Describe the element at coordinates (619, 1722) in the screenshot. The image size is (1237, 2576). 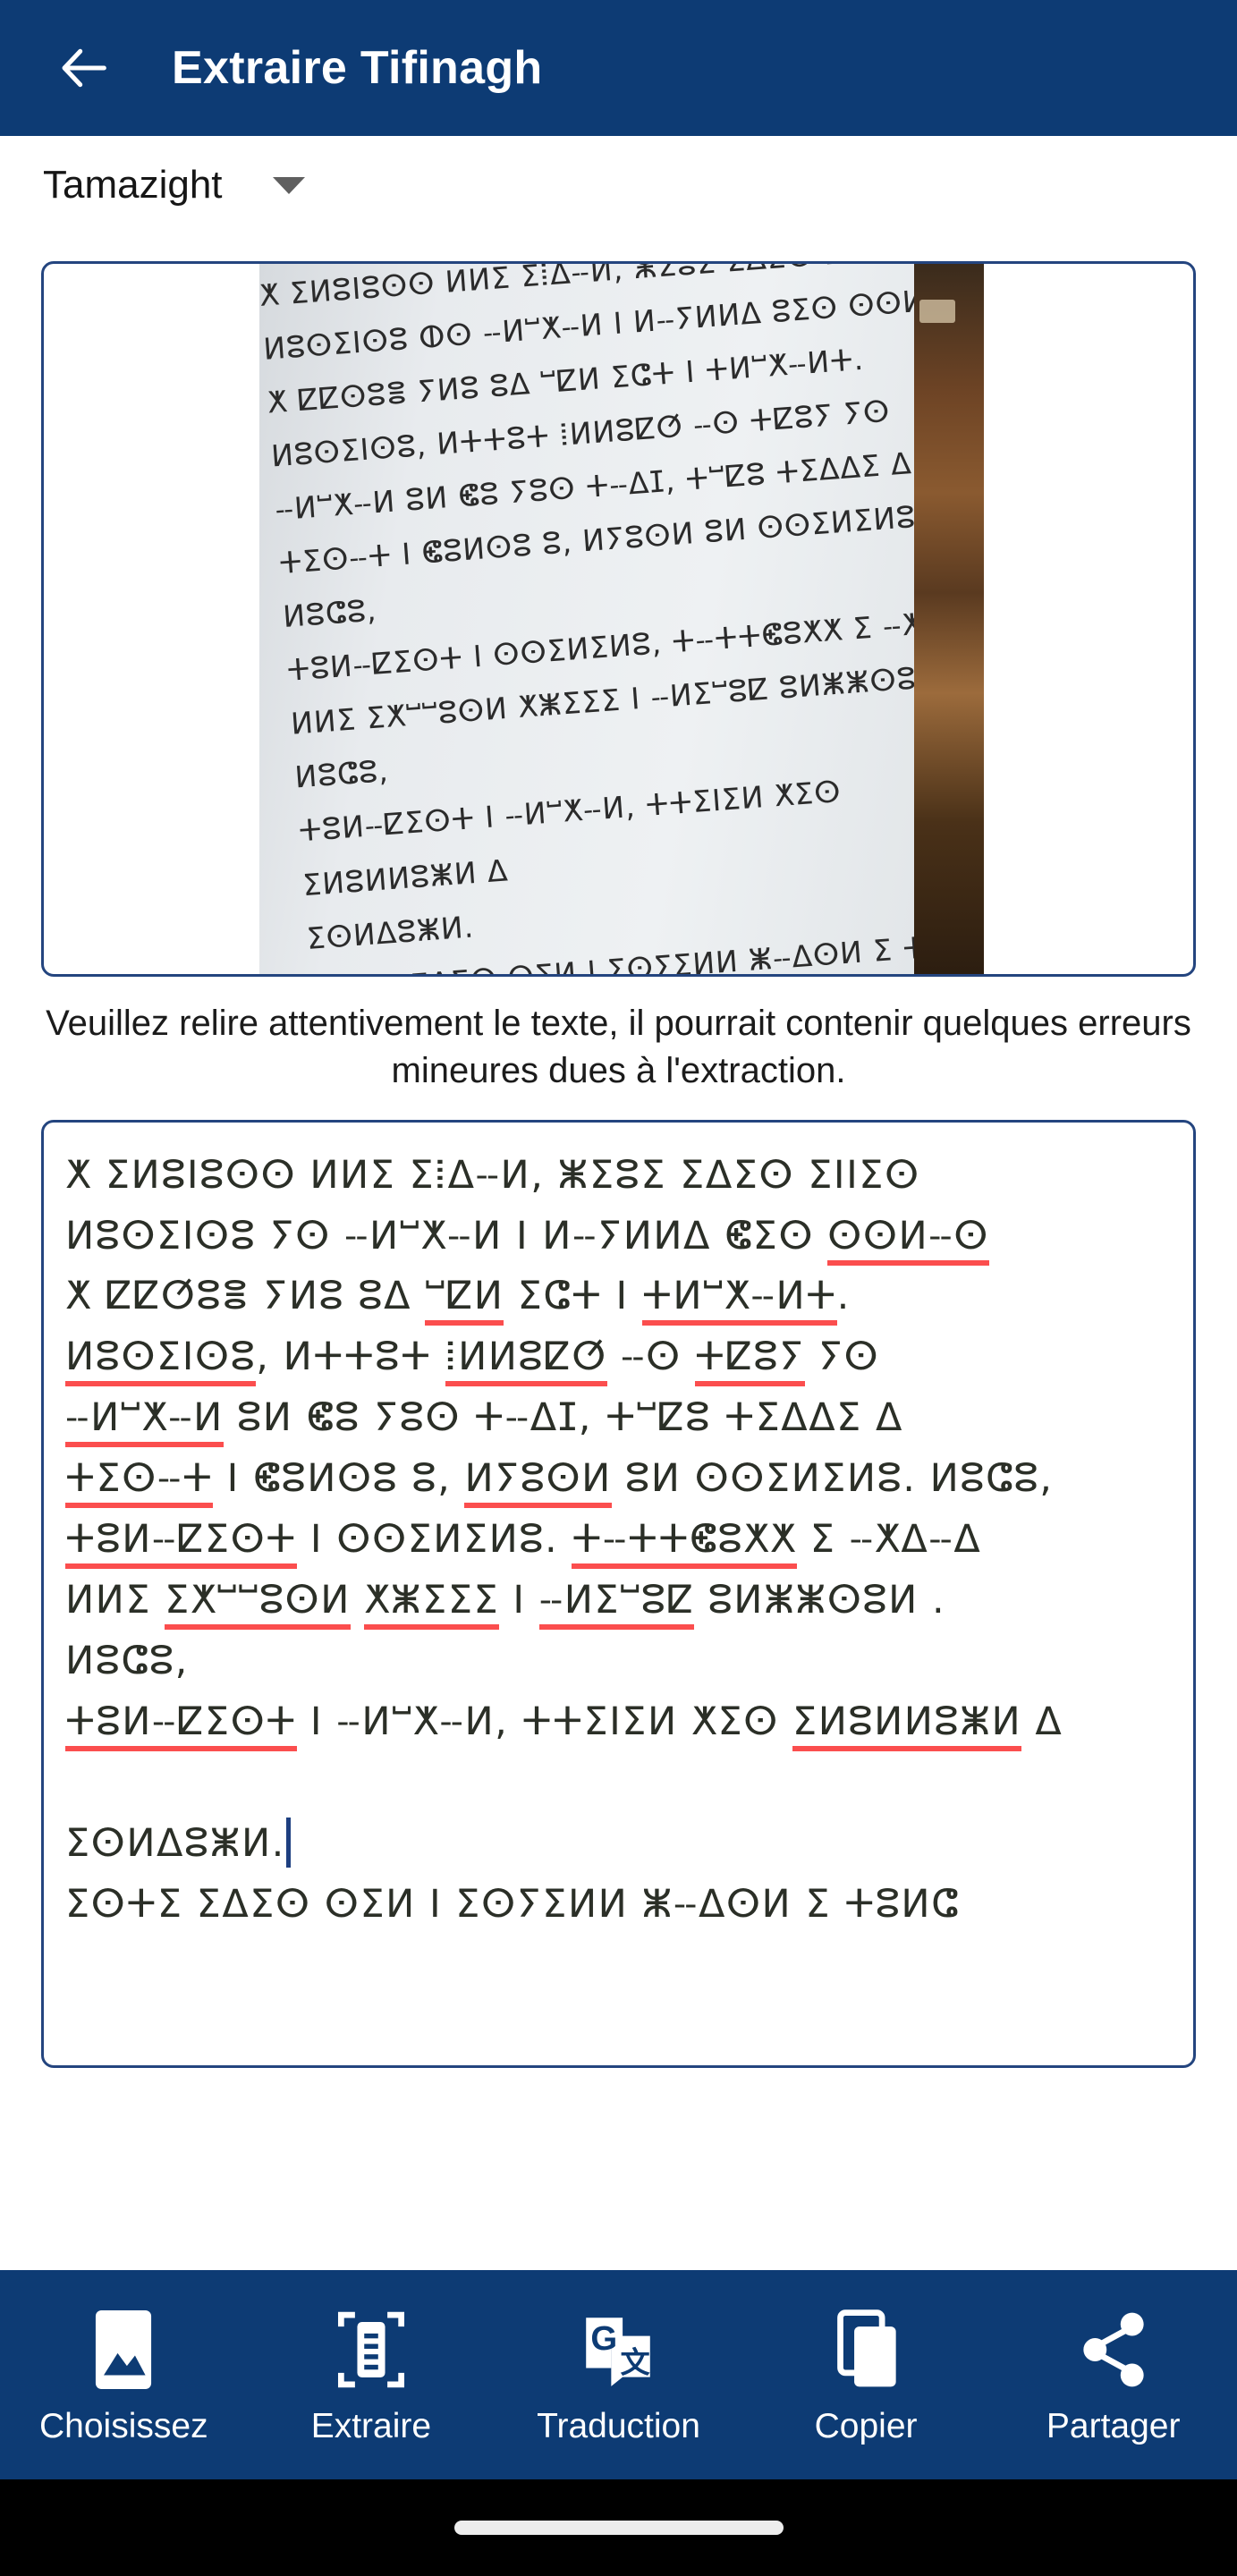
I see `extracted-text-line: ⵜⵓⵍⵧⵇⵉⵙⵜ I ⵧⵍⵯⵅⵧⵍ, ⵜⵜⵉⵏⵉⵍ ⵅⵉⵙ ⵉⵍⵓⵍⵍⵓⵥⵍ ⵠ` at that location.